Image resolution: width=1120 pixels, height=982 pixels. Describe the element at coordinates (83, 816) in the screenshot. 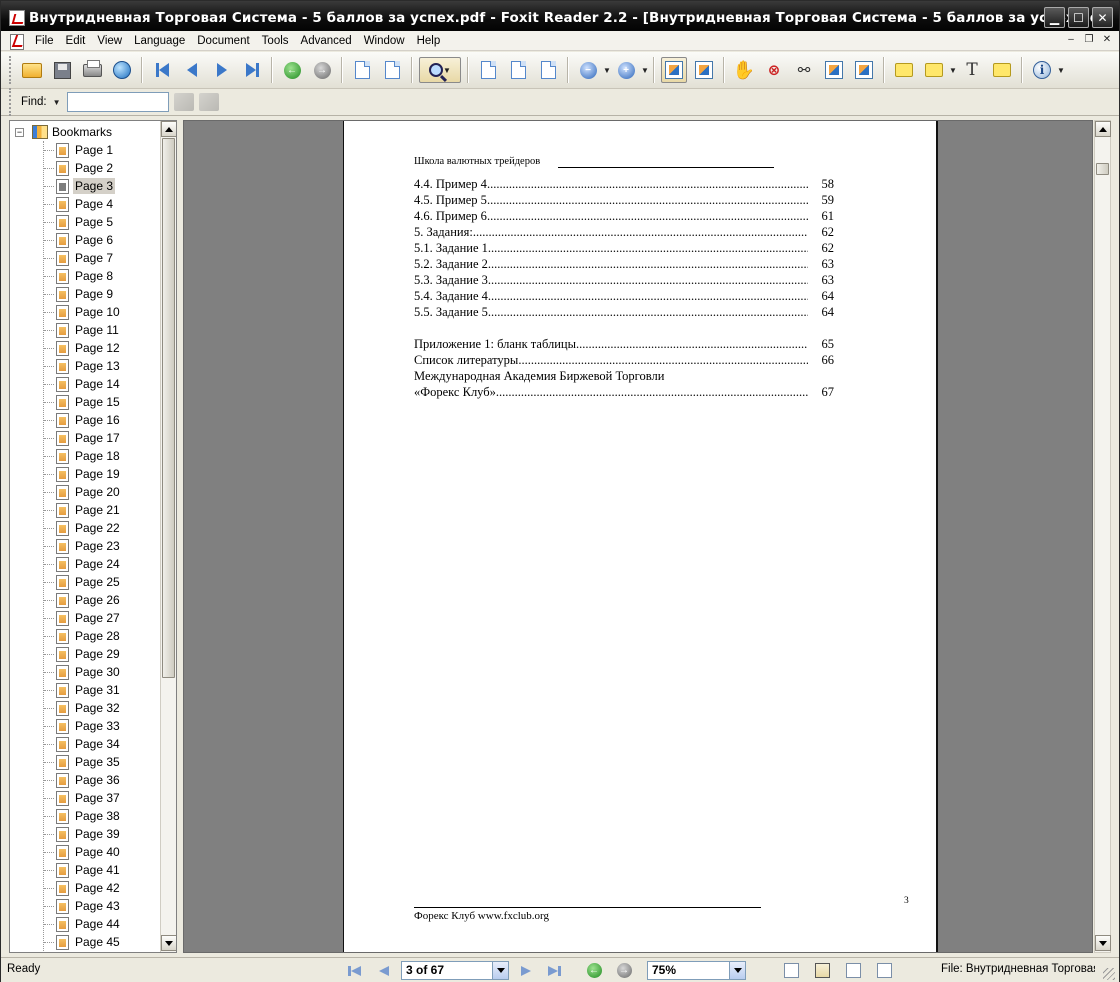

I see `bookmark-item: Page 38` at that location.